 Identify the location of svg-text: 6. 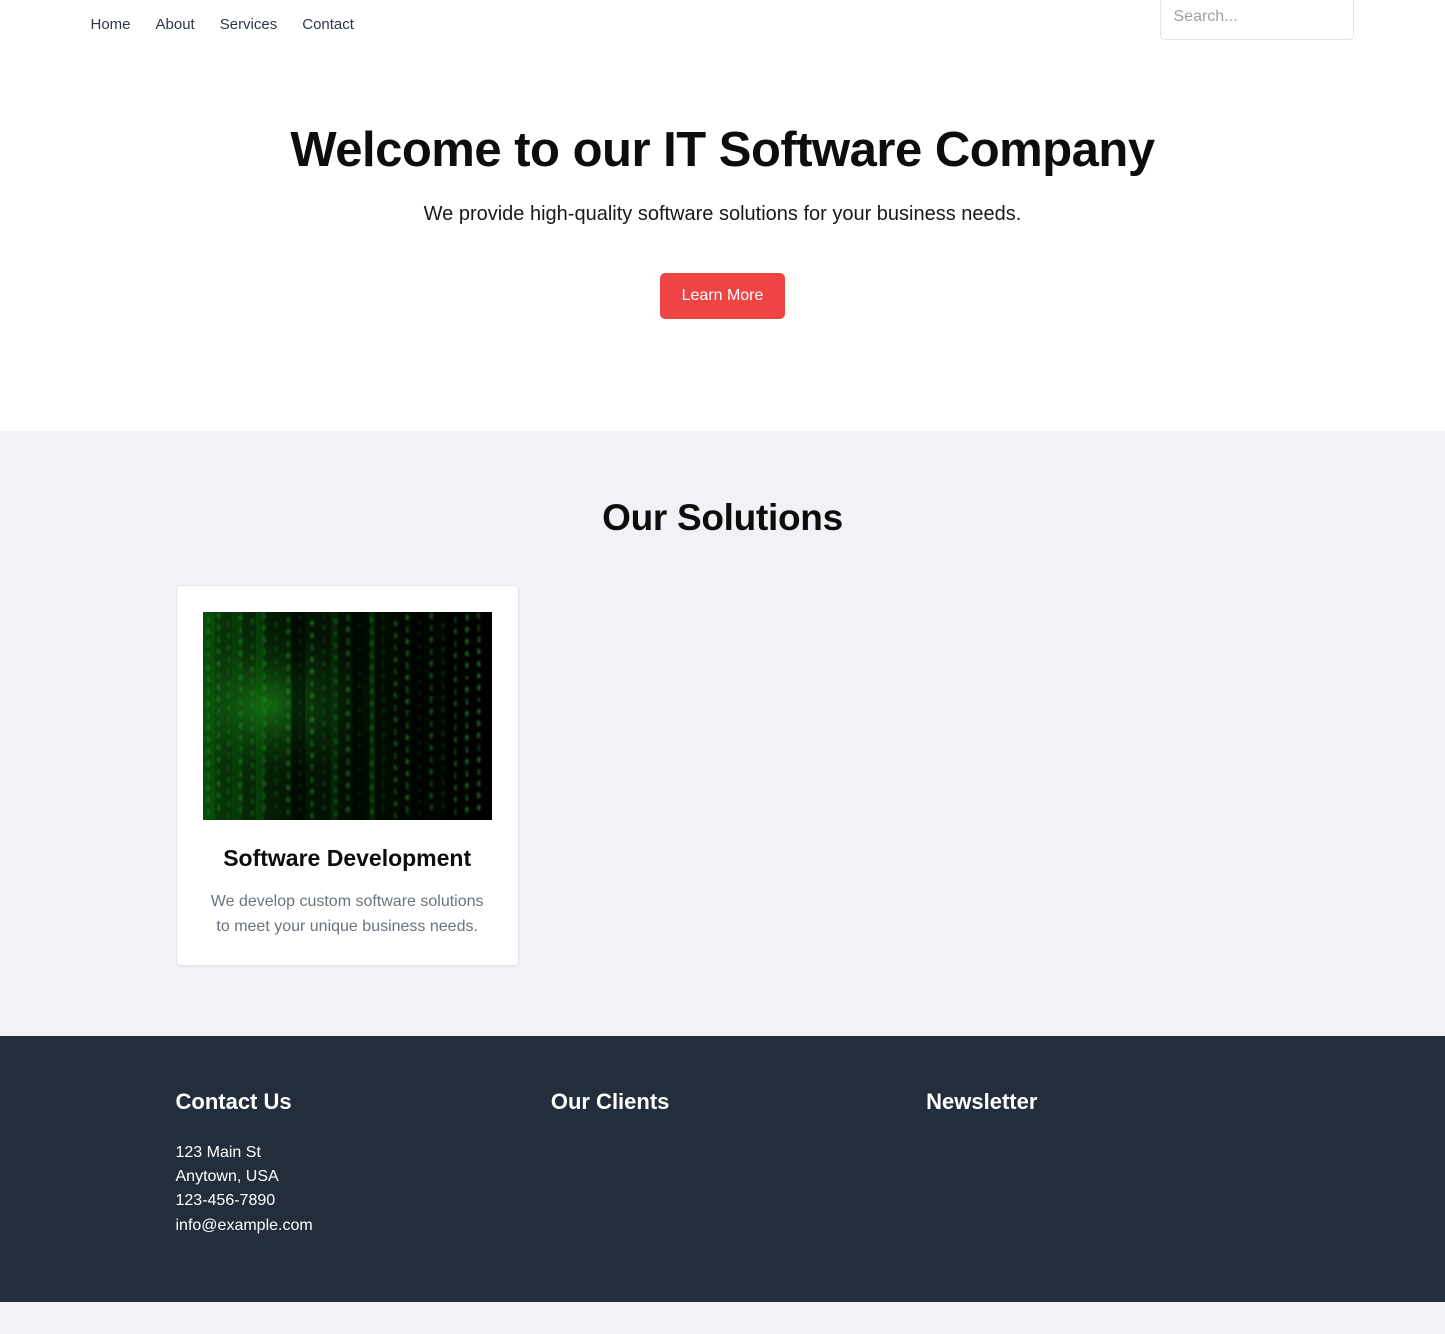
(228, 649).